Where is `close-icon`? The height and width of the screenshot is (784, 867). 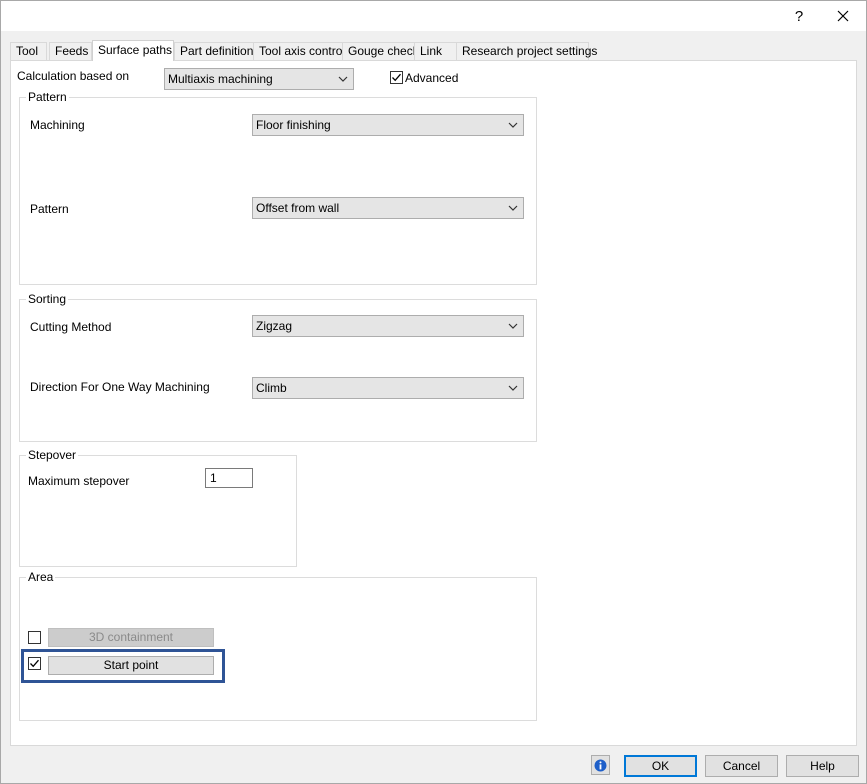
close-icon is located at coordinates (843, 16).